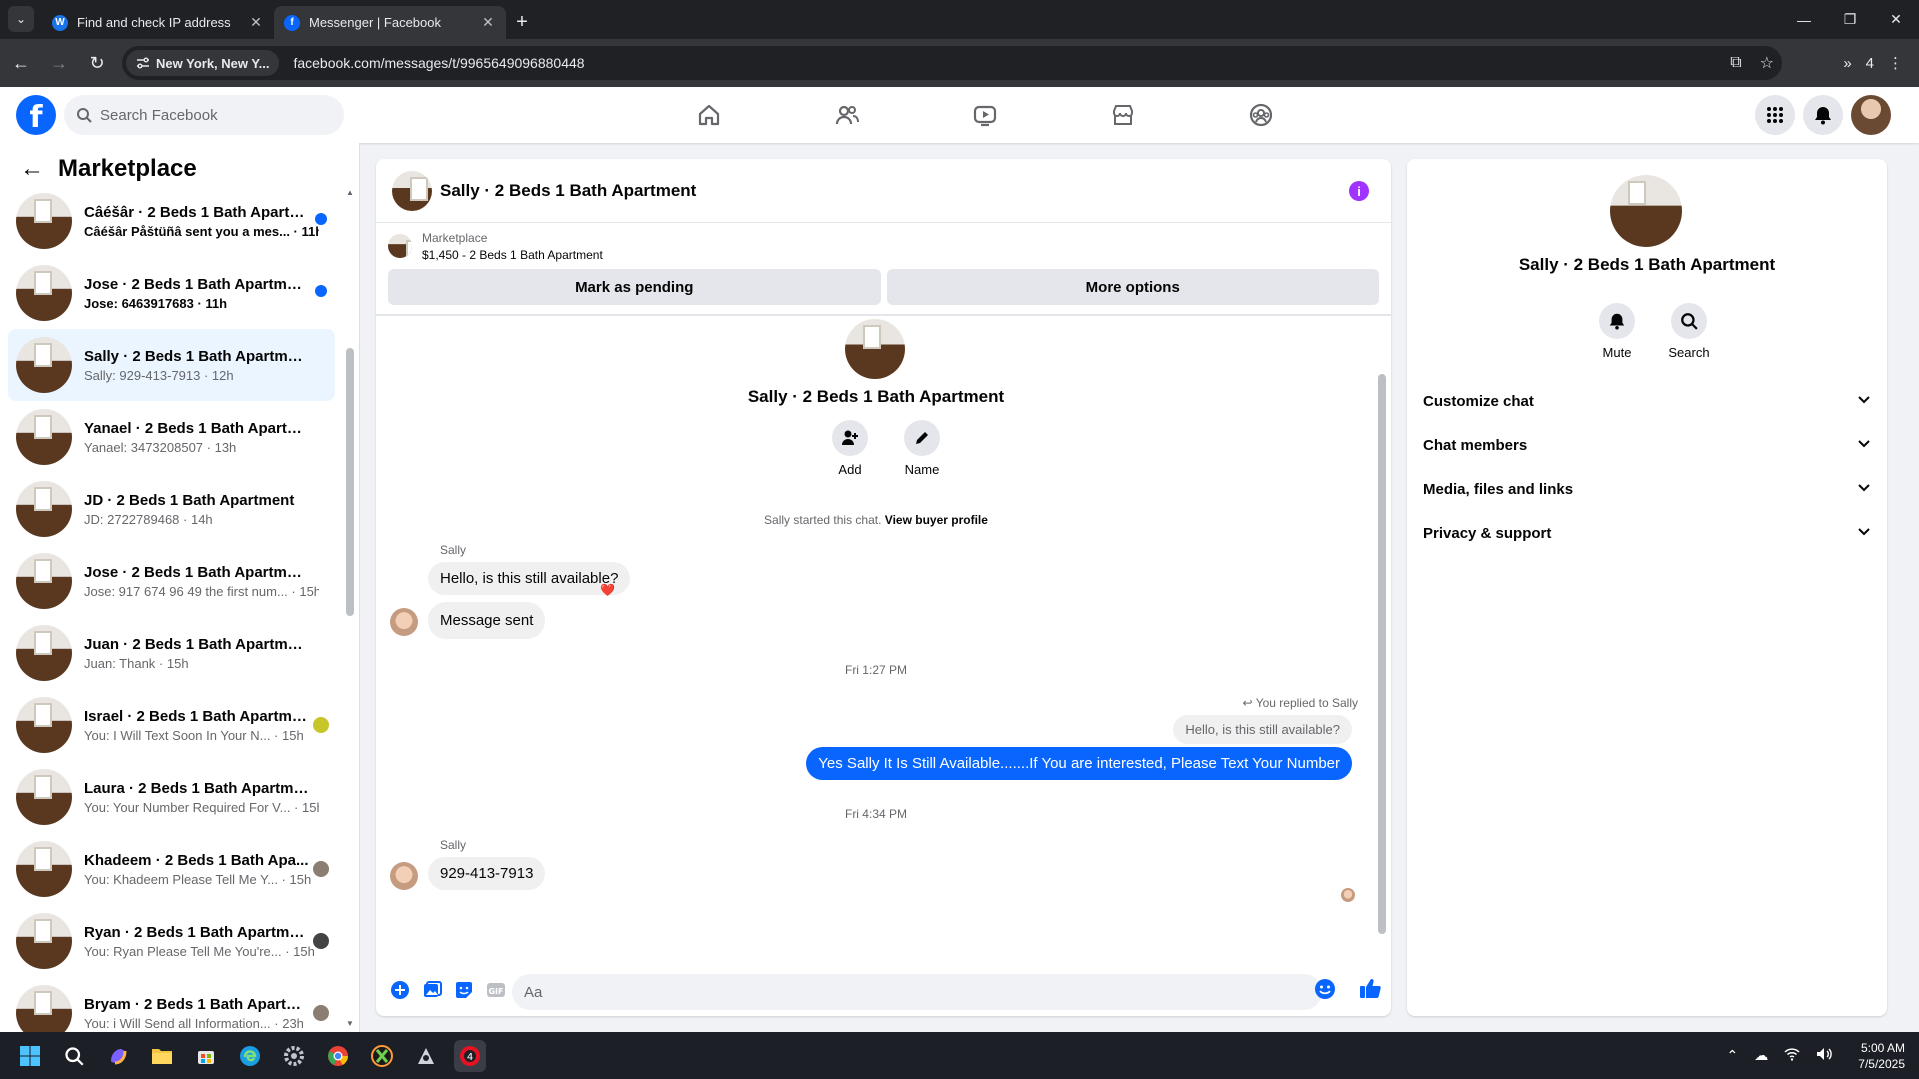 Image resolution: width=1919 pixels, height=1079 pixels. I want to click on thumbs-up-icon, so click(1370, 990).